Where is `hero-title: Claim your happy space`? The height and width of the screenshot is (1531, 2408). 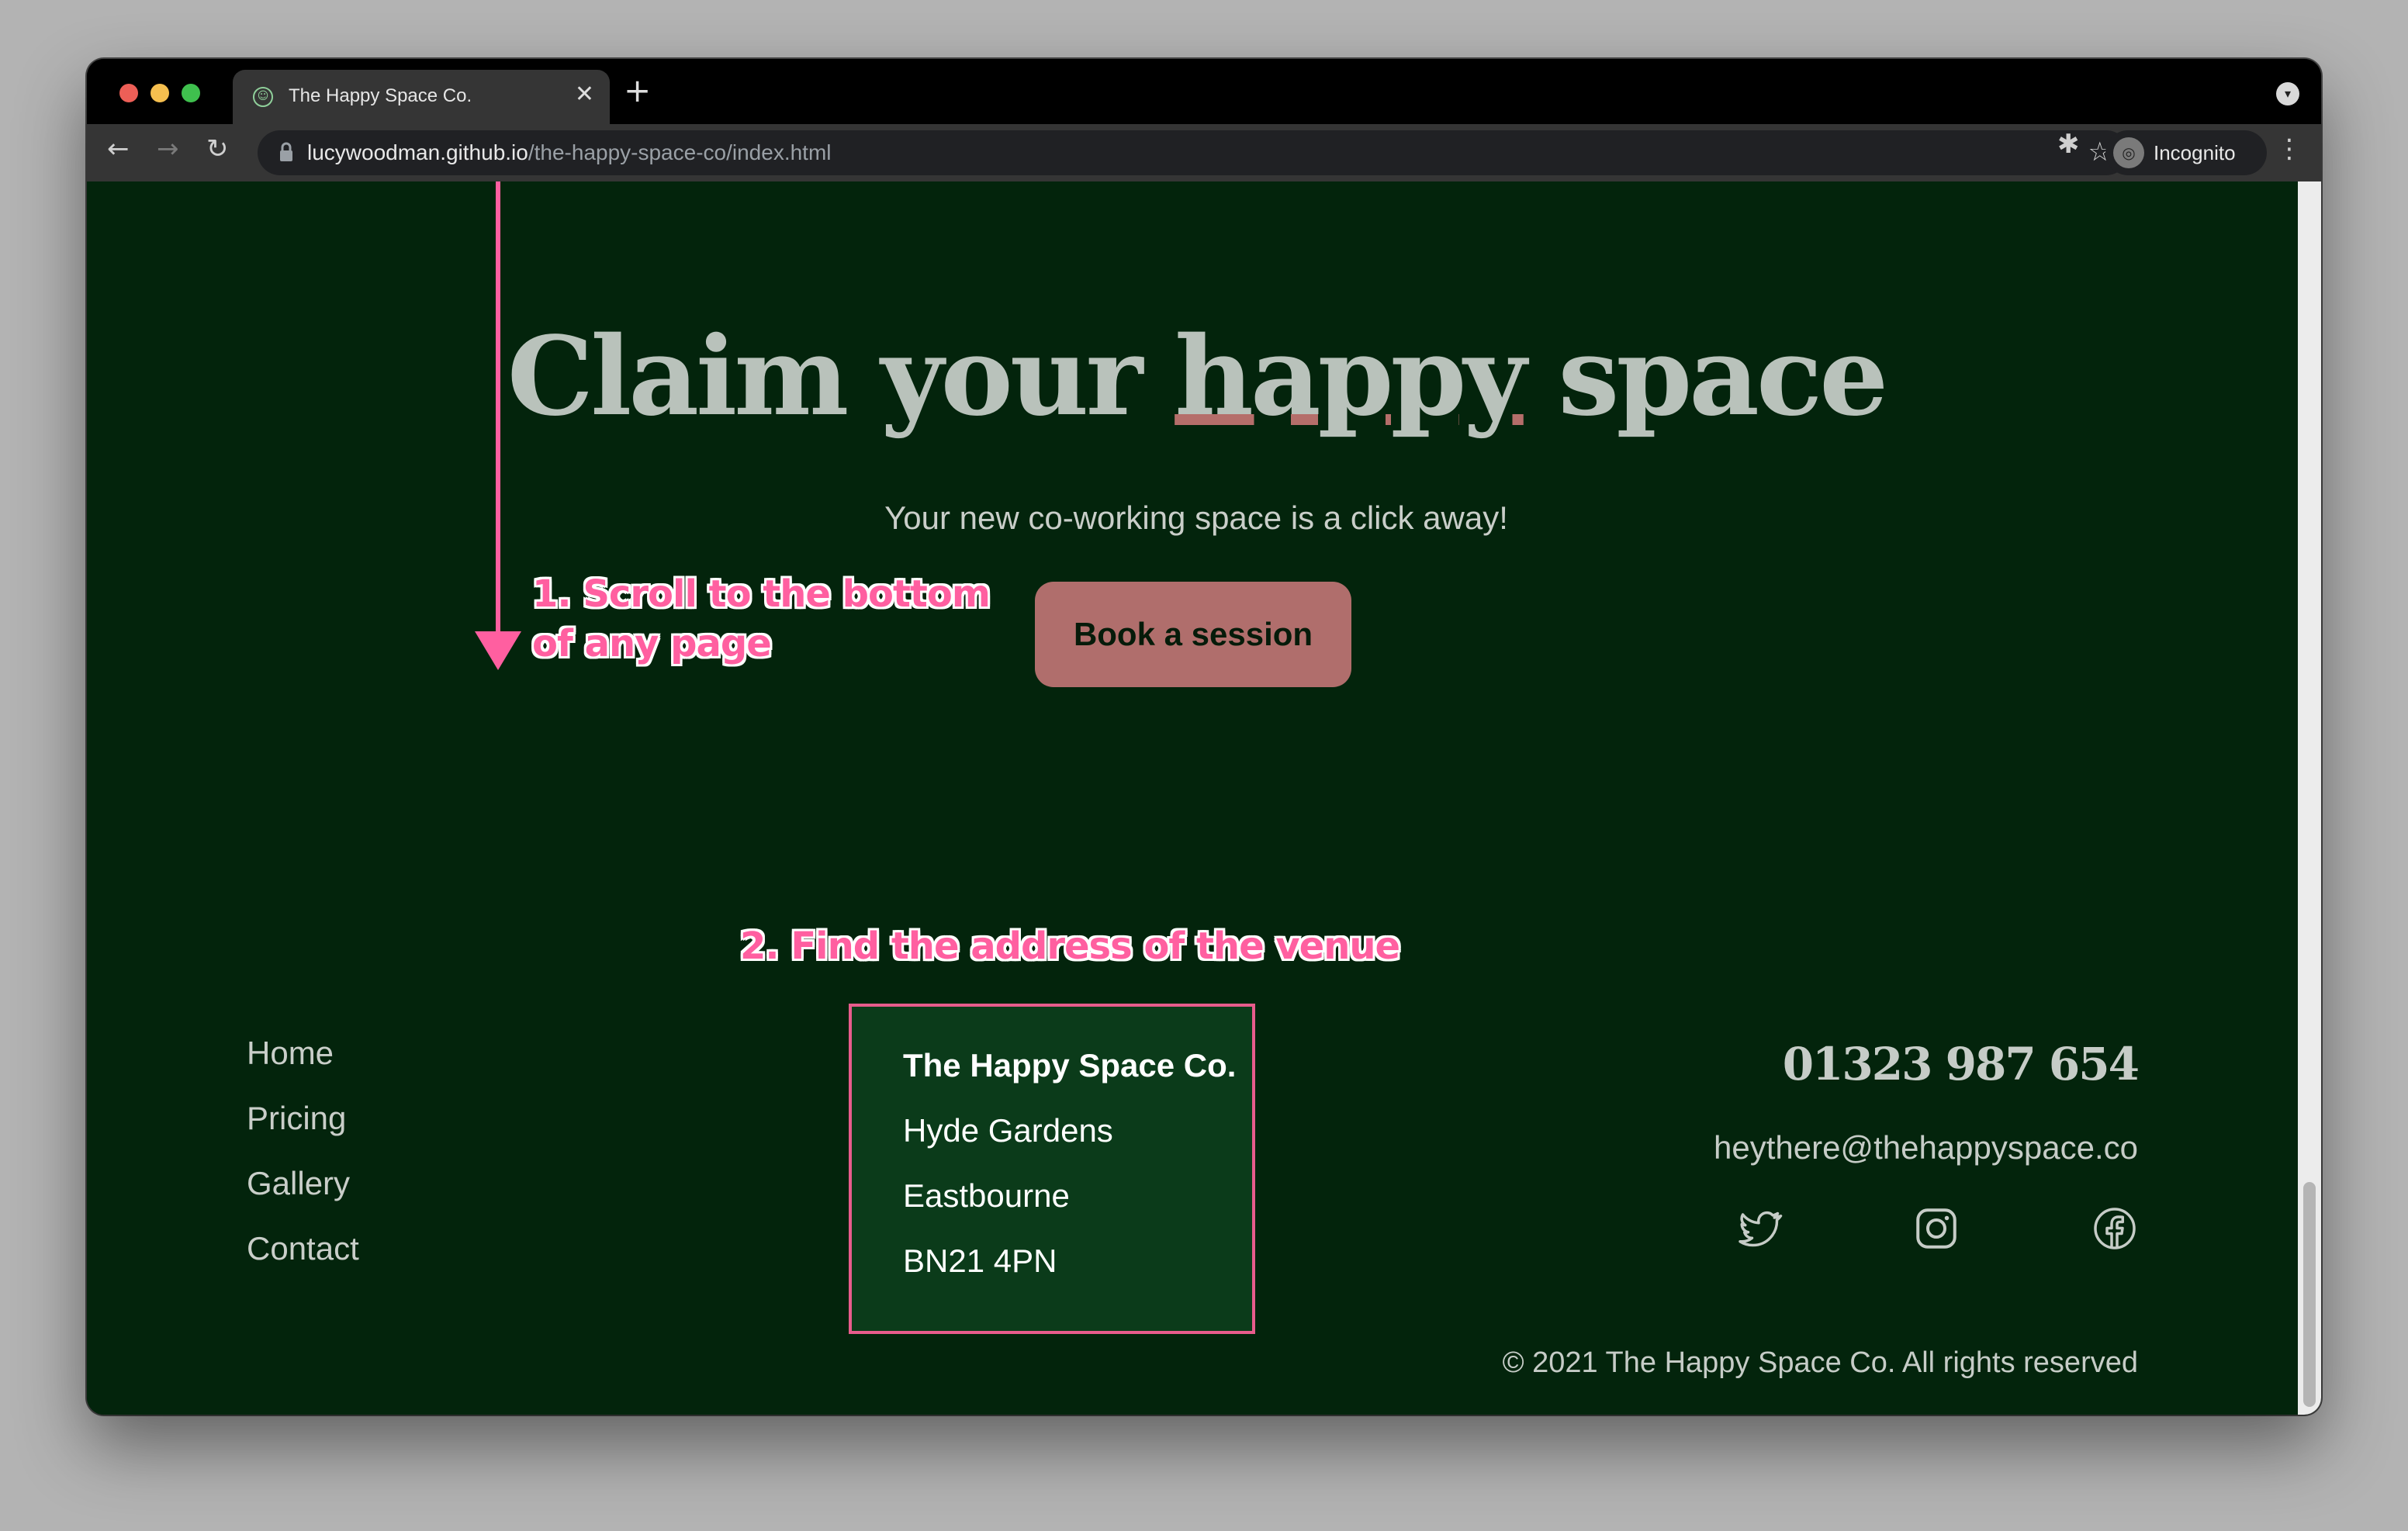
hero-title: Claim your happy space is located at coordinates (1196, 377).